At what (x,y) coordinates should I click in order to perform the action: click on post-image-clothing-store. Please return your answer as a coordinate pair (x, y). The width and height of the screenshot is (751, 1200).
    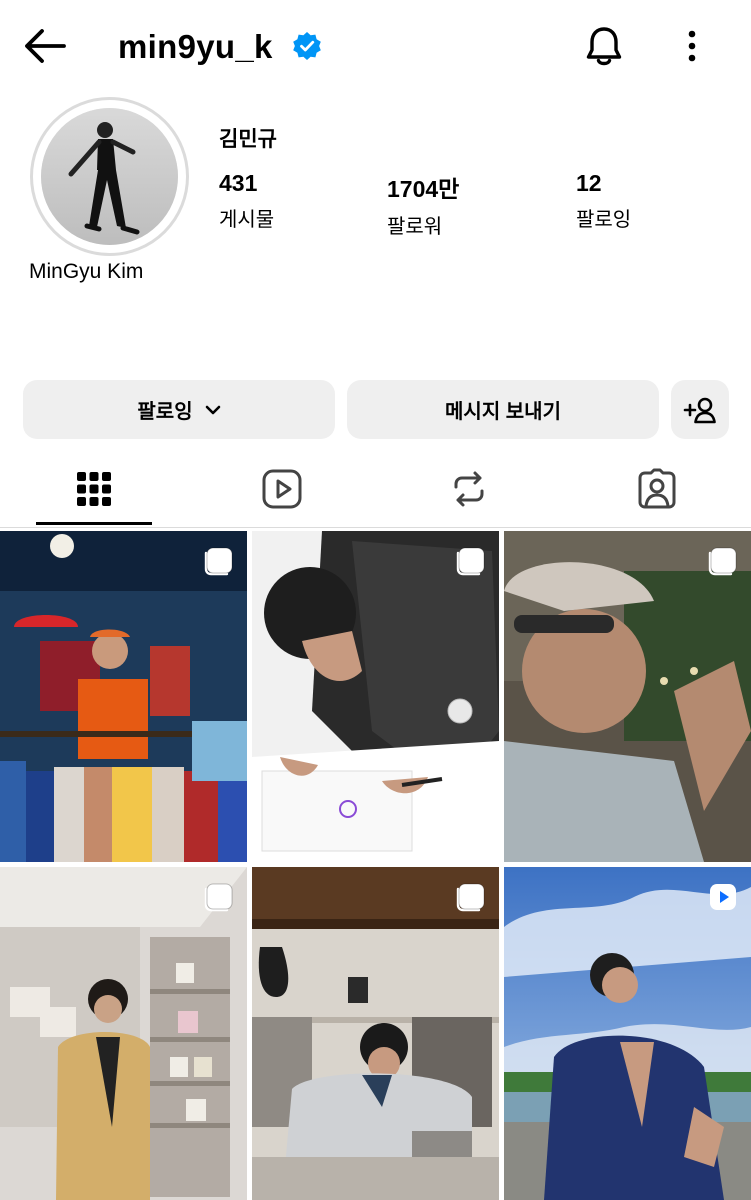
    Looking at the image, I should click on (123, 696).